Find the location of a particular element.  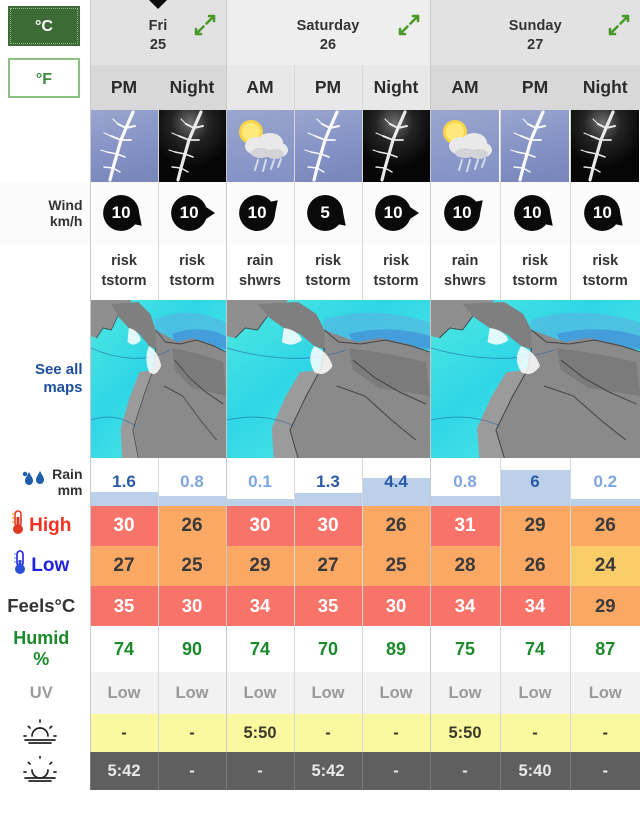

rain-row: Rain mm 1.6 0.8 0.1 1.3 4.4 0.8 6 0.2 is located at coordinates (320, 482).